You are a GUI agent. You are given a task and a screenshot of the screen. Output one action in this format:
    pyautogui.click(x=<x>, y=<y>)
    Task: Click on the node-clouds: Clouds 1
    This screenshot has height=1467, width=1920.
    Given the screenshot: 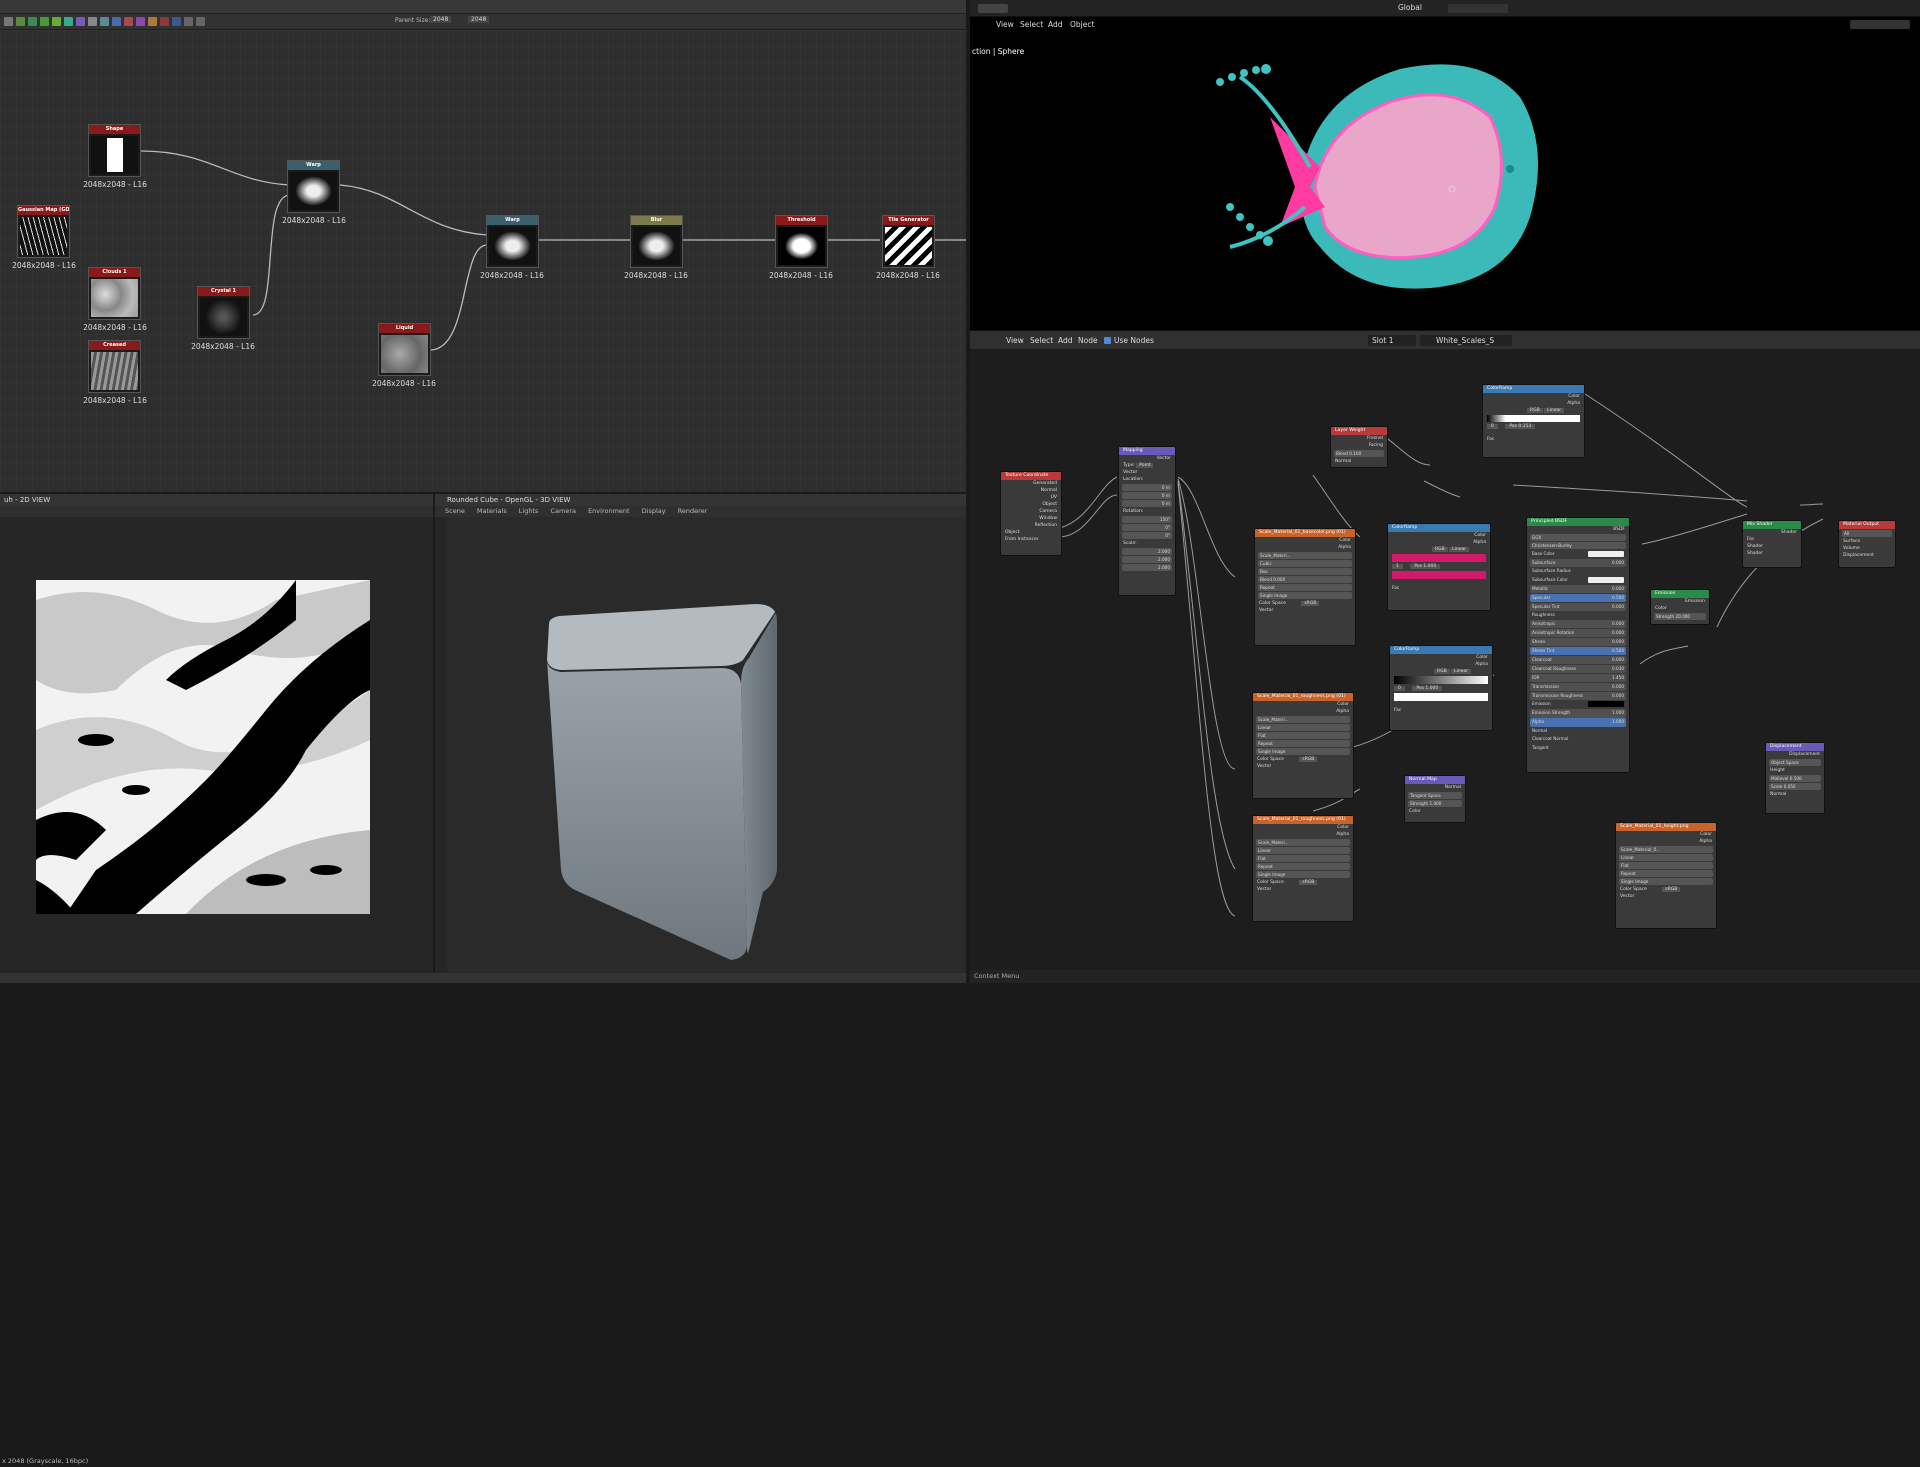 What is the action you would take?
    pyautogui.click(x=114, y=293)
    